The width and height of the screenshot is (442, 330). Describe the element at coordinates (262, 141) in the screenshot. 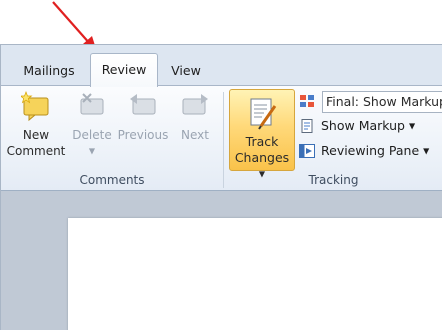

I see `track-changes-label-1: Track` at that location.